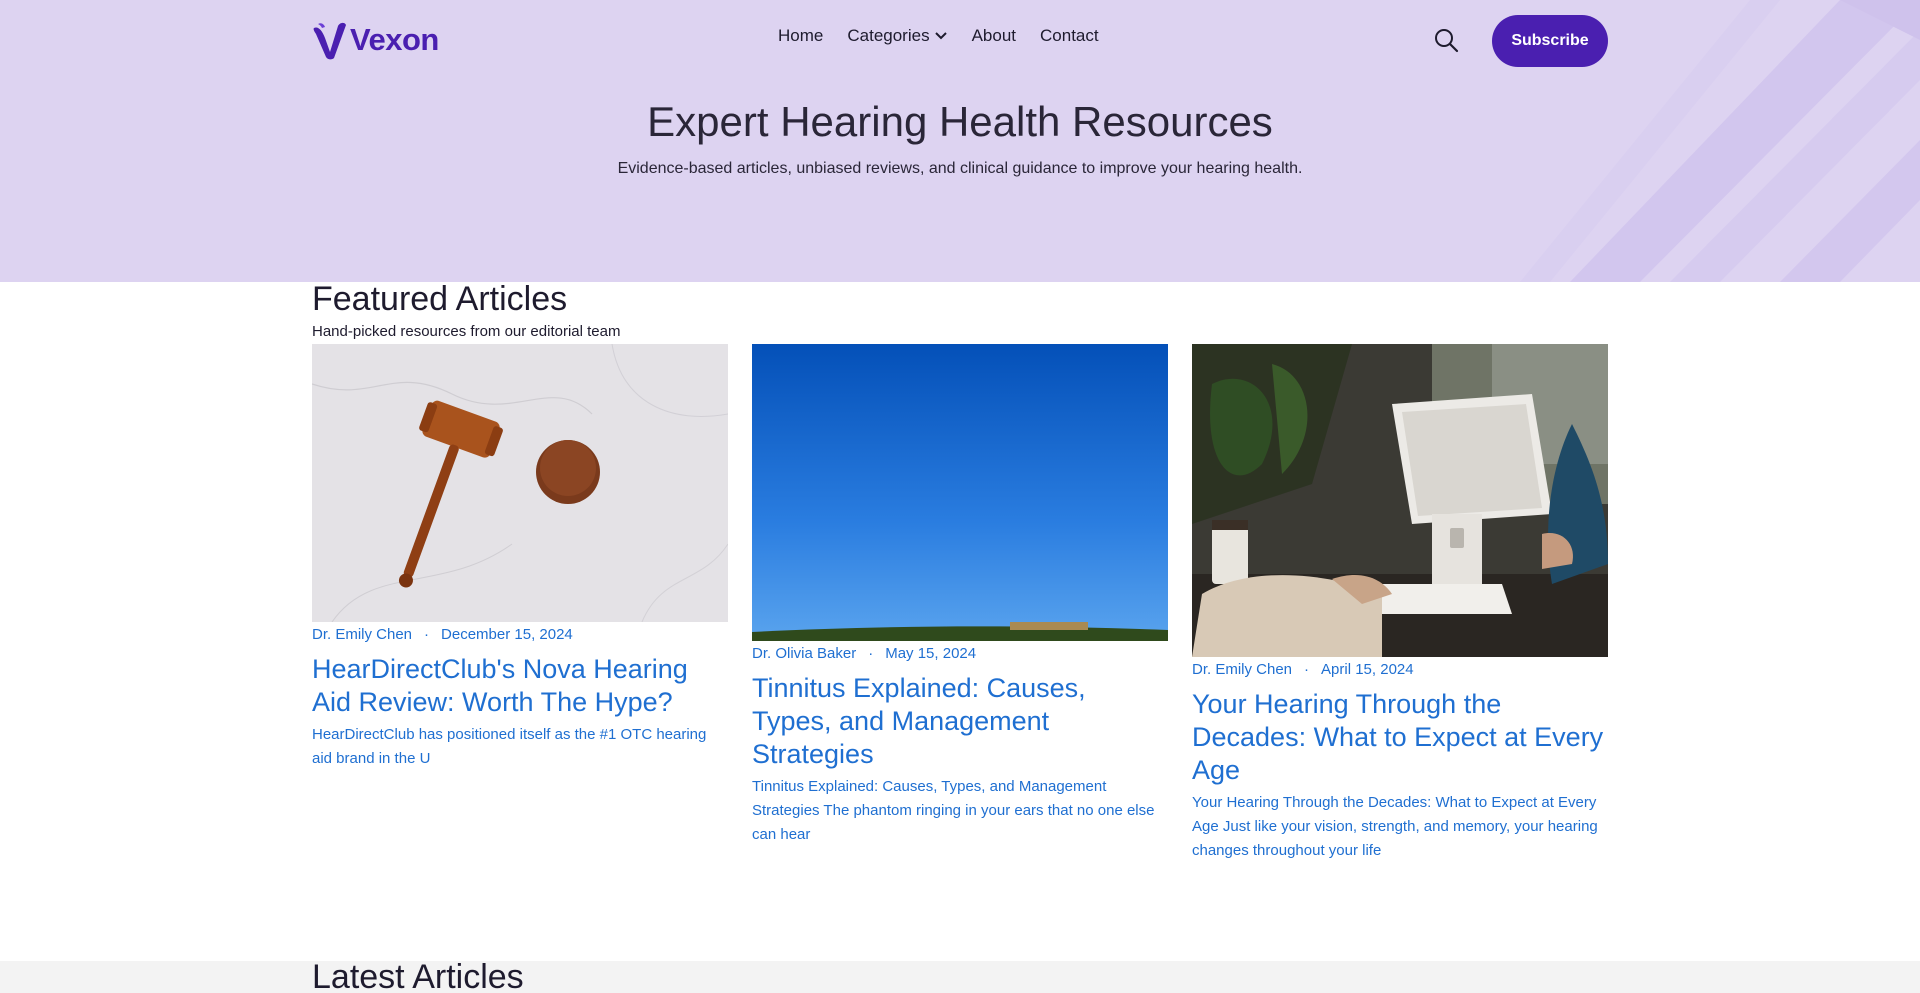 This screenshot has height=993, width=1920. What do you see at coordinates (507, 634) in the screenshot?
I see `article-date: December 15, 2024` at bounding box center [507, 634].